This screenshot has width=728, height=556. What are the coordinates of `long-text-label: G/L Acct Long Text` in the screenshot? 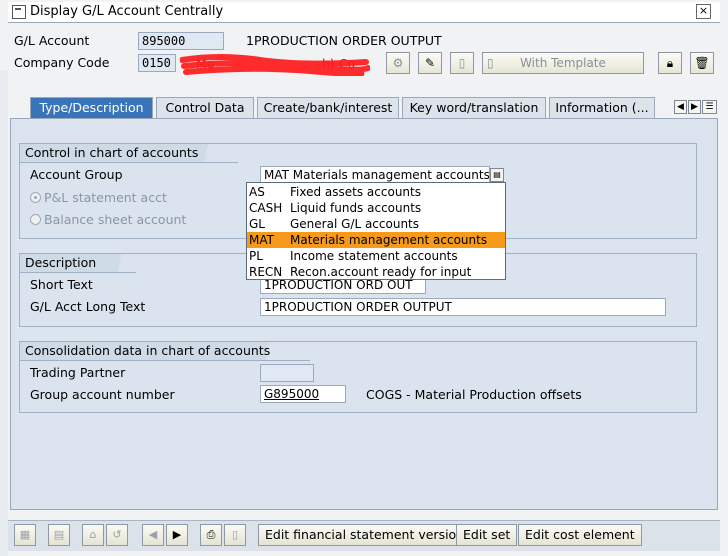 It's located at (88, 306).